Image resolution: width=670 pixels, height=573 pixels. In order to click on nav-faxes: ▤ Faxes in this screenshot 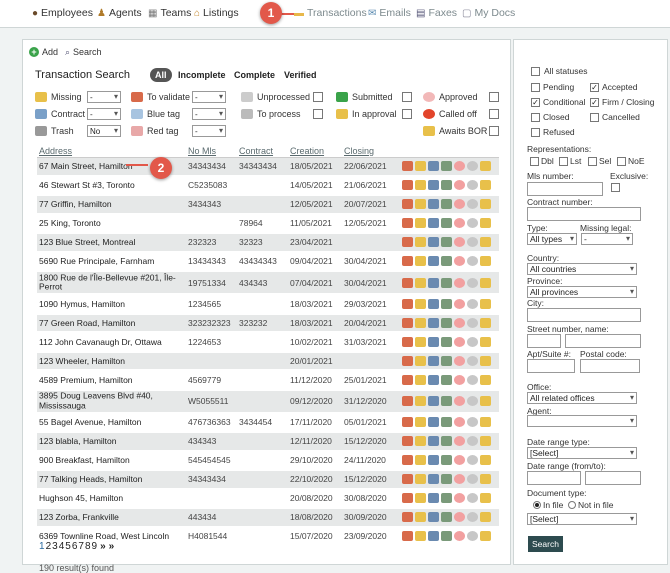, I will do `click(436, 13)`.